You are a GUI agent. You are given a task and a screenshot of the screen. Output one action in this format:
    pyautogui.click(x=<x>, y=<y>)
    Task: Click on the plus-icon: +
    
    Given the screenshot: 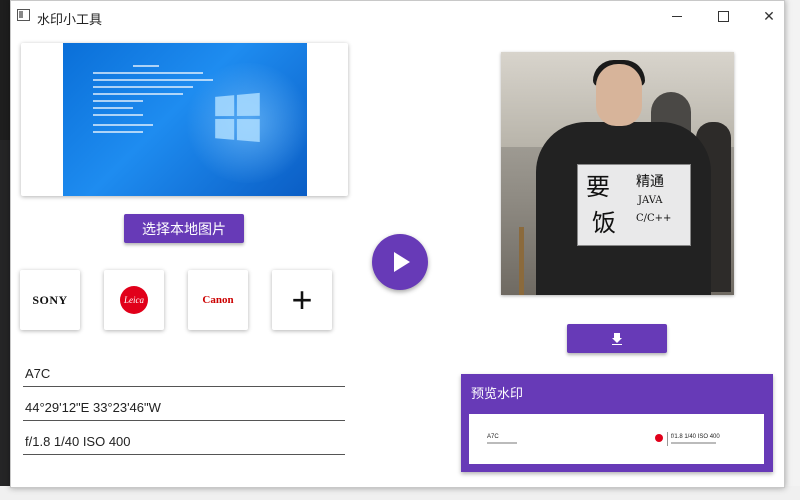 What is the action you would take?
    pyautogui.click(x=302, y=299)
    